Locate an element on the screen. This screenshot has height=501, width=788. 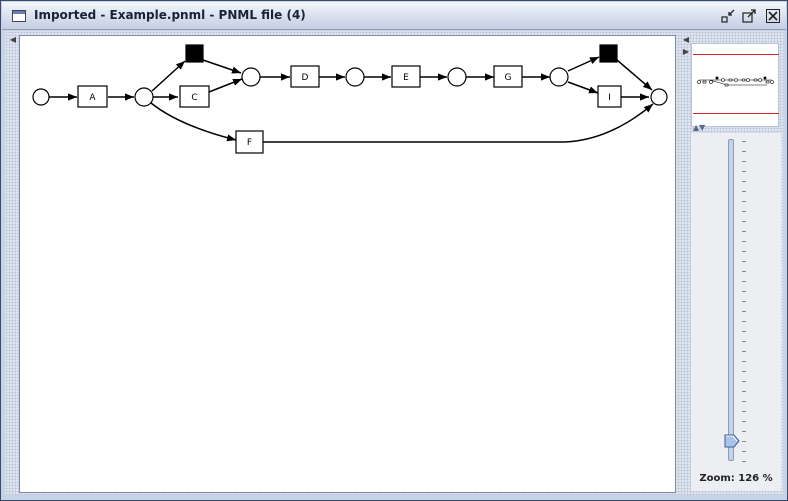
zoom-slider-track is located at coordinates (731, 300).